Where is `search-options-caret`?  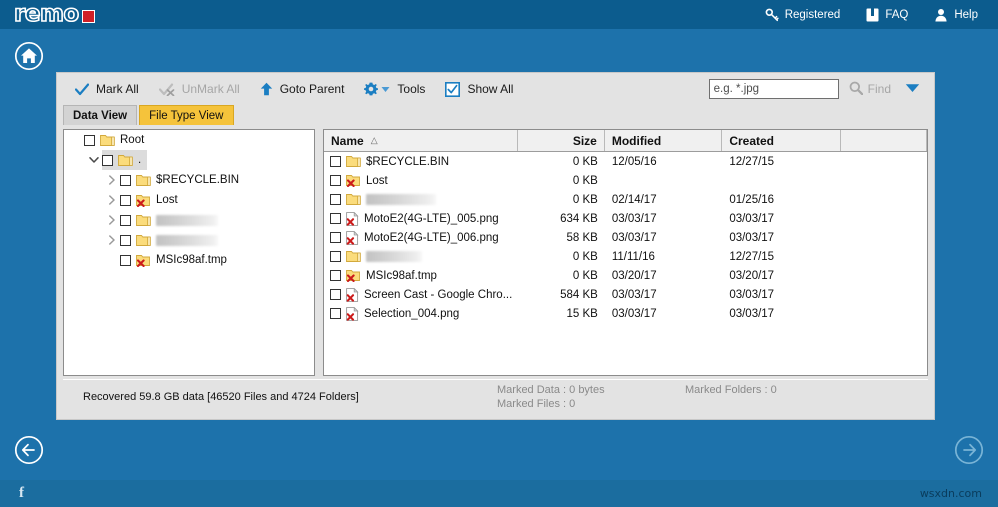
search-options-caret is located at coordinates (912, 89).